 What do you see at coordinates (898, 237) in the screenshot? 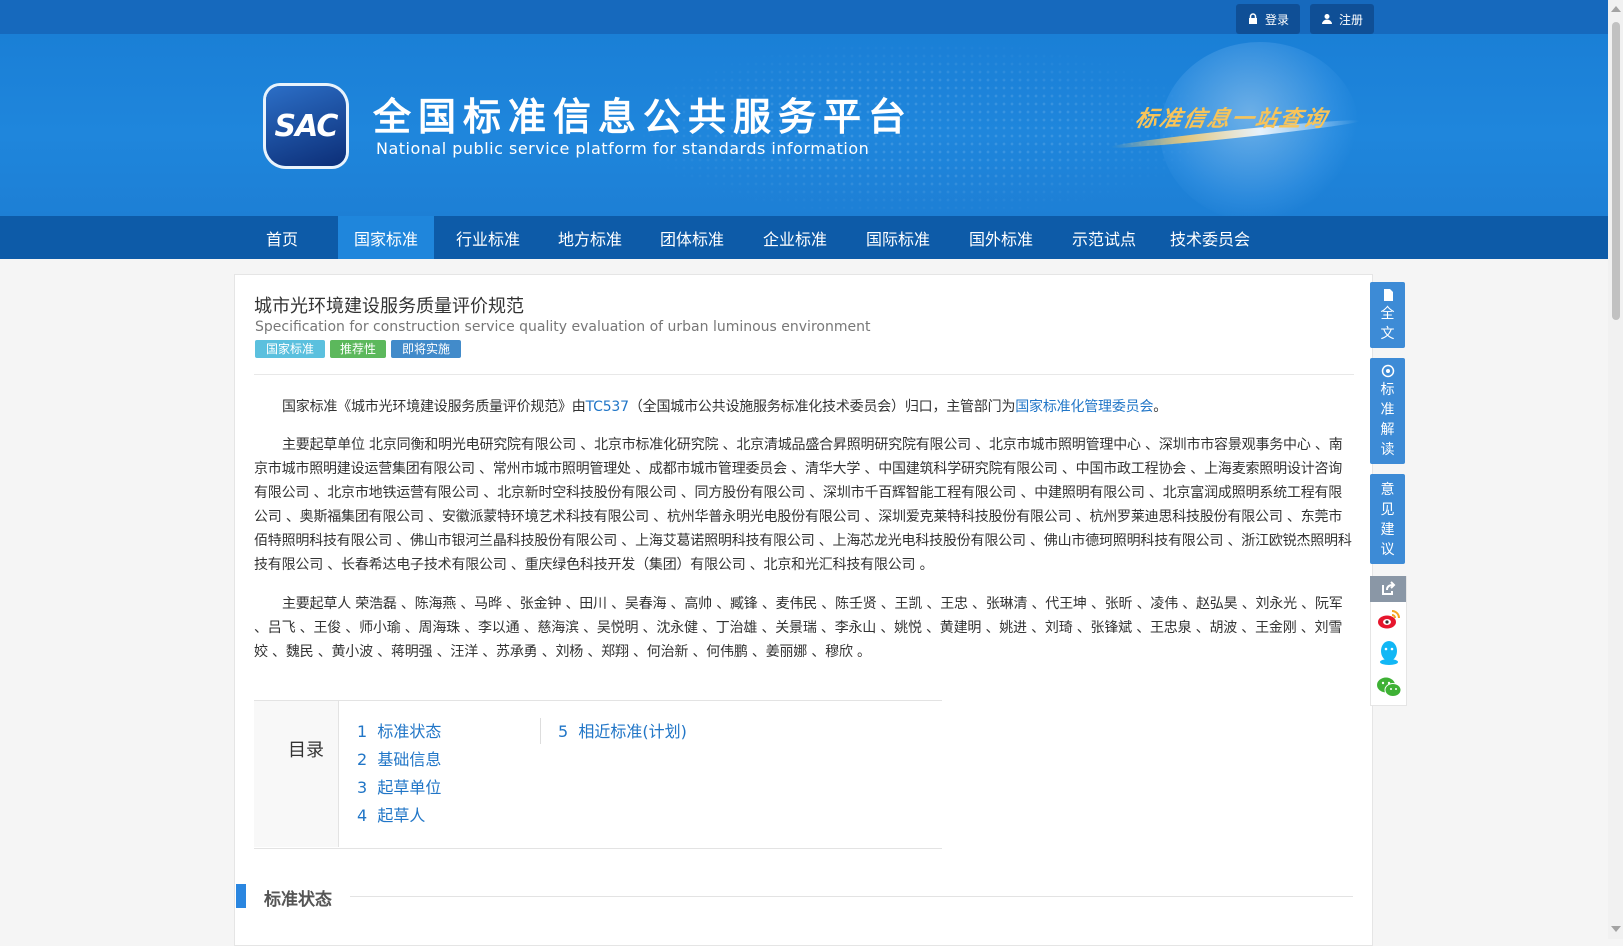
I see `nav-international-standards: 国际标准` at bounding box center [898, 237].